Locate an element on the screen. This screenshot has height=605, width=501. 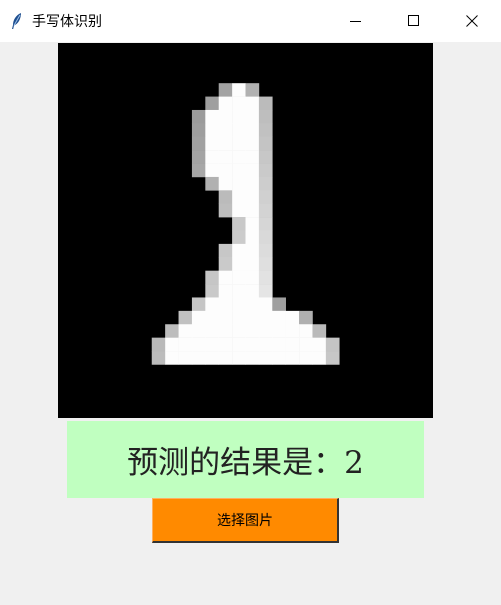
minimize-icon is located at coordinates (355, 21).